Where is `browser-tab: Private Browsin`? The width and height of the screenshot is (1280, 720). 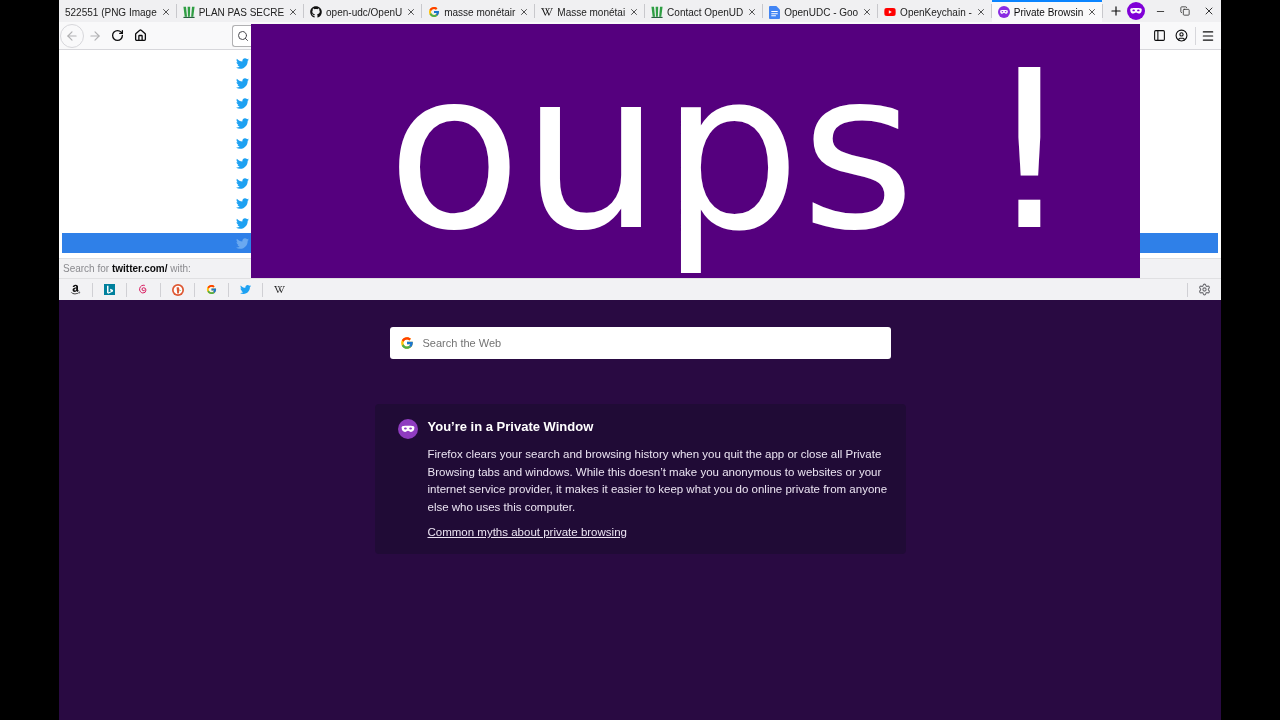 browser-tab: Private Browsin is located at coordinates (1047, 11).